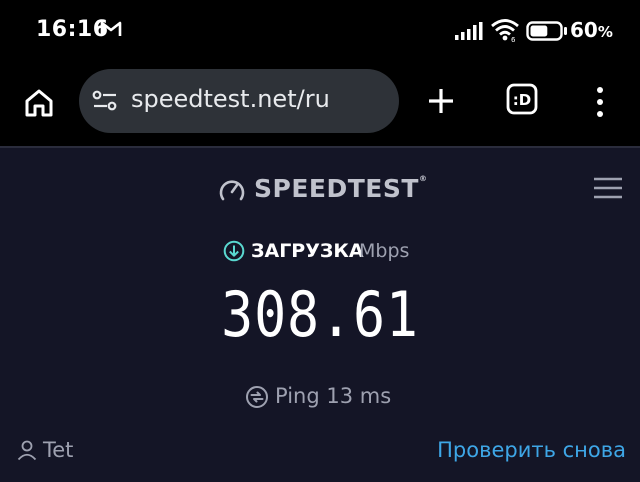 The height and width of the screenshot is (482, 640). I want to click on ping-label: Ping 13 ms, so click(333, 396).